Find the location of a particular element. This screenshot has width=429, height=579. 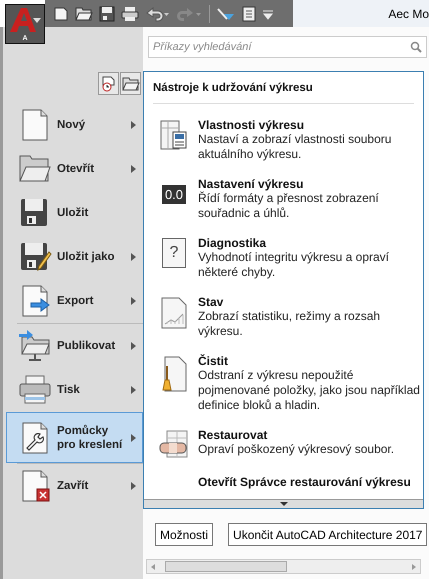

menu-item: Otevřít is located at coordinates (74, 169).